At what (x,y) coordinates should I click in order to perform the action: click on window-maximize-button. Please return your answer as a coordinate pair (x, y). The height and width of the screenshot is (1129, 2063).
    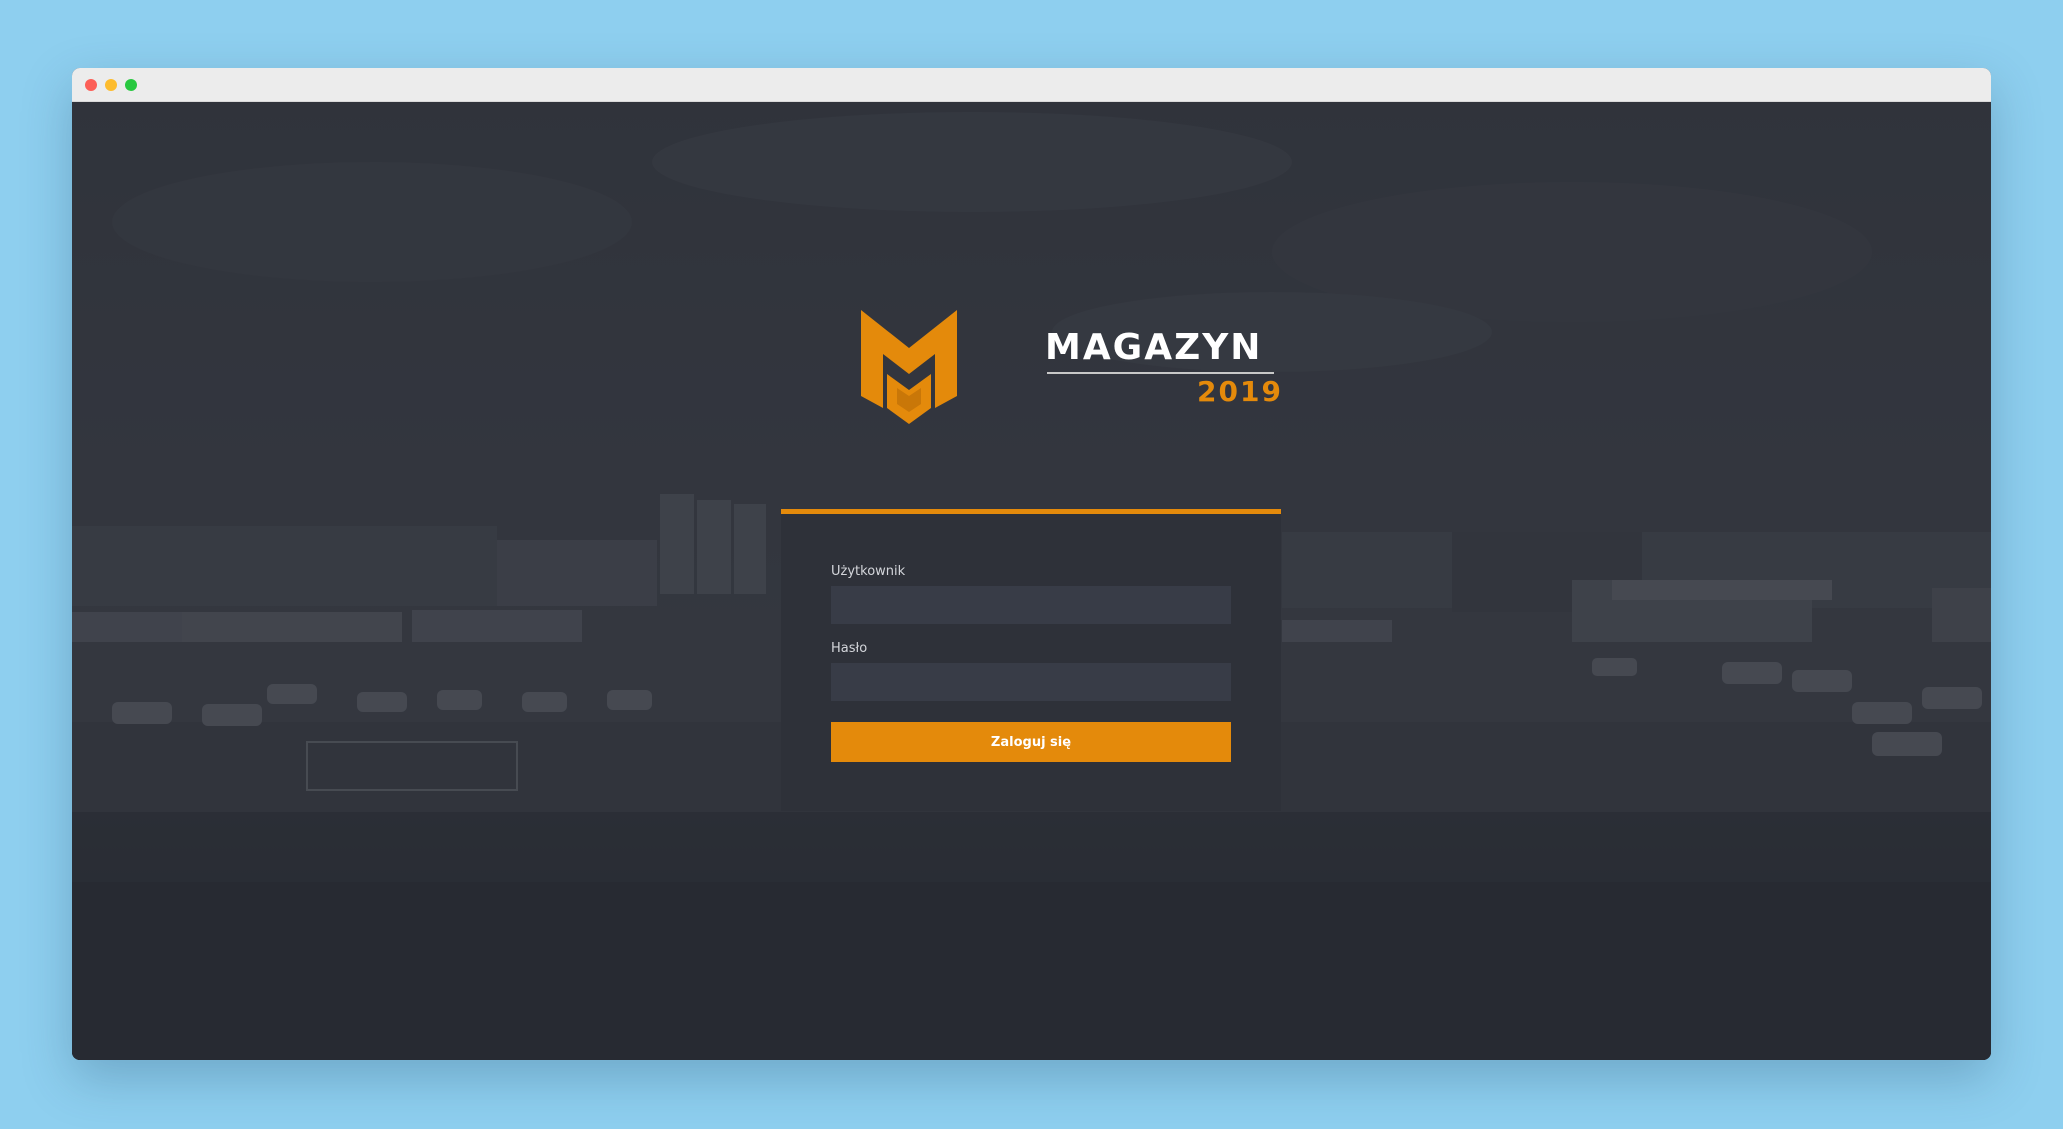
    Looking at the image, I should click on (131, 85).